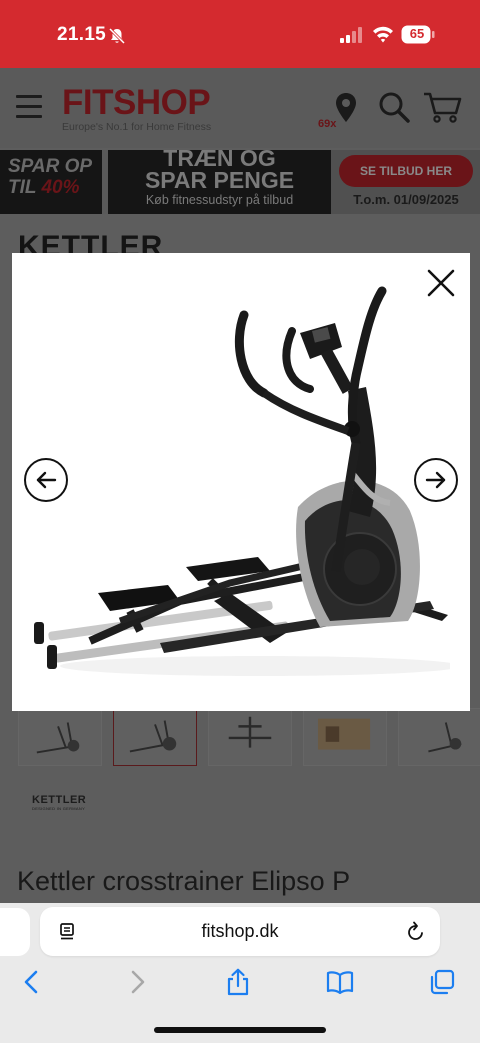  What do you see at coordinates (50, 166) in the screenshot?
I see `promo-discount-line1: SPAR OP` at bounding box center [50, 166].